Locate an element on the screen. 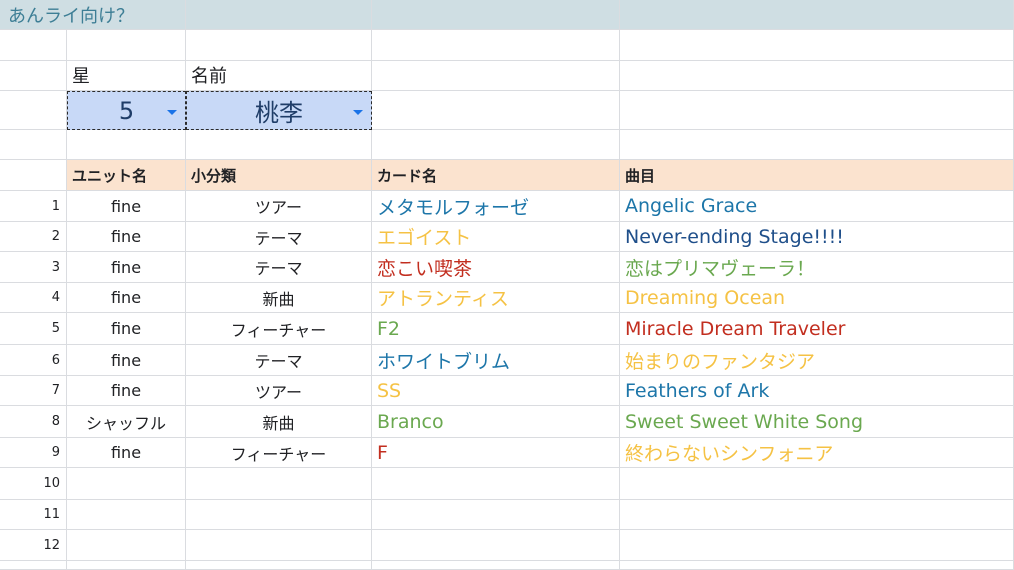  row-number: 1 is located at coordinates (33, 206).